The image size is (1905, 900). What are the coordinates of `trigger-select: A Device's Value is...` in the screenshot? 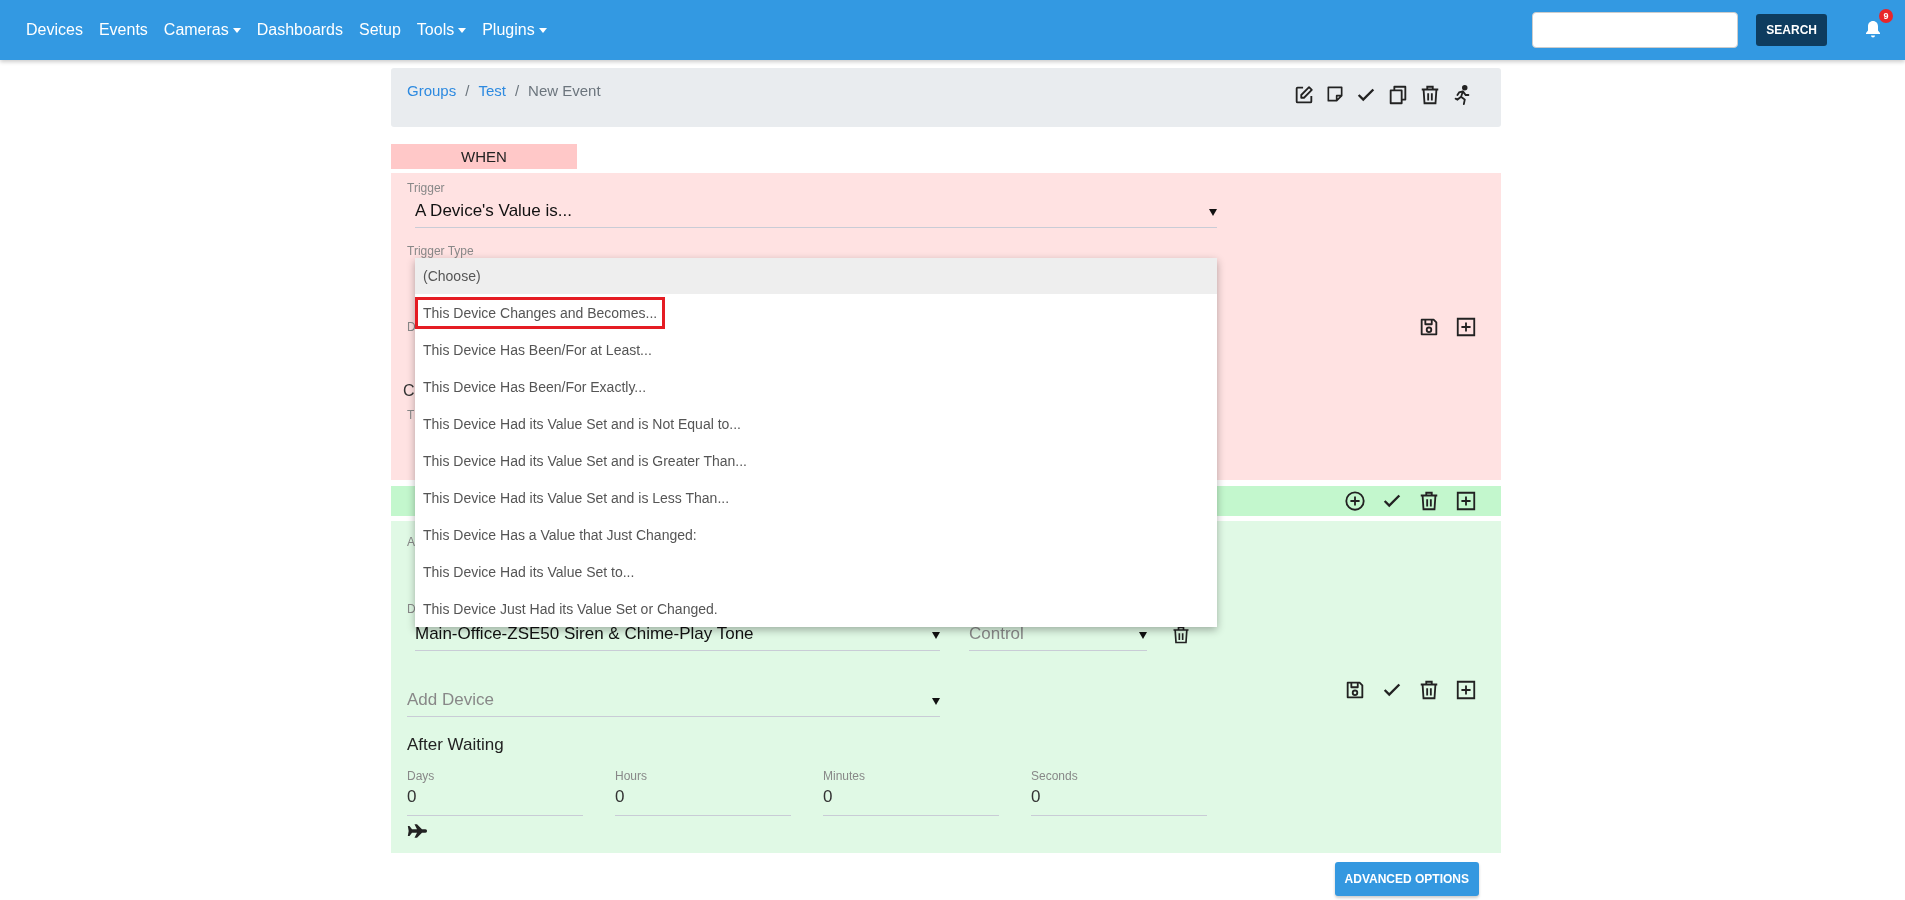 It's located at (816, 212).